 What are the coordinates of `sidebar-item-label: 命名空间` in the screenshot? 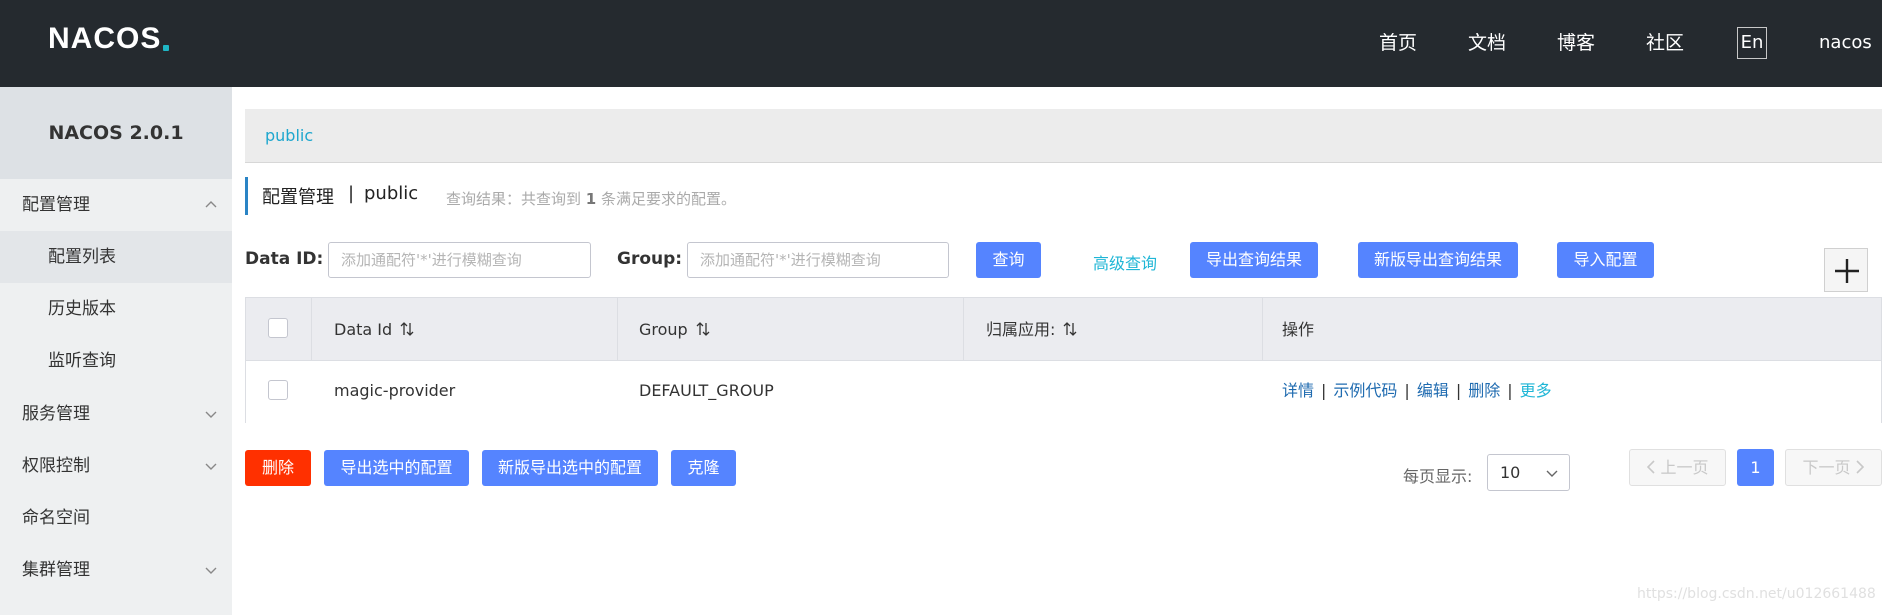 It's located at (56, 518).